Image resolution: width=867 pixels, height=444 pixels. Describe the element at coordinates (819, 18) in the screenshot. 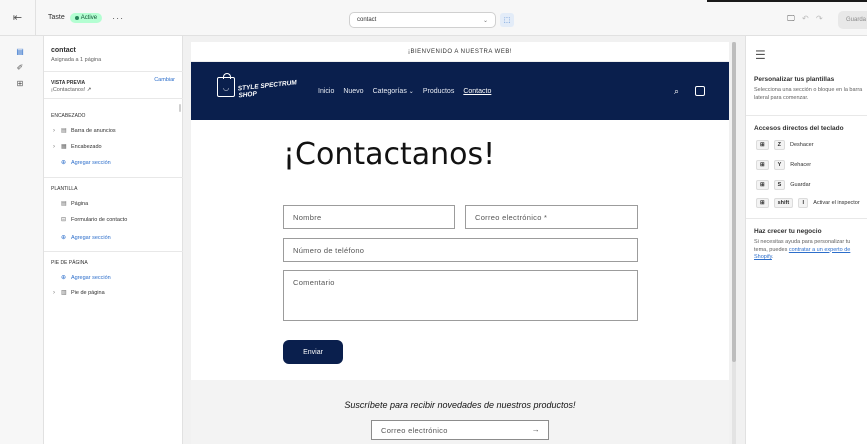

I see `redo-icon: ↷` at that location.